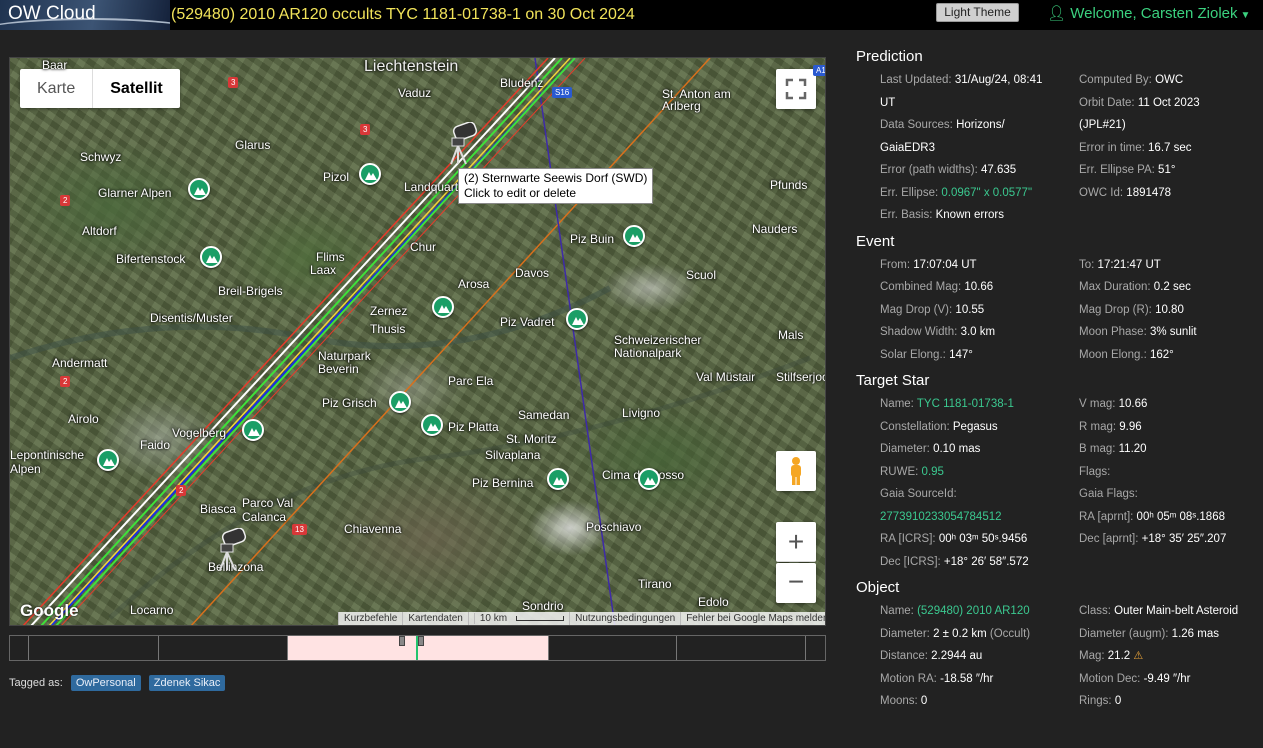  I want to click on welcome-text: Welcome, Carsten Ziolek, so click(1154, 13).